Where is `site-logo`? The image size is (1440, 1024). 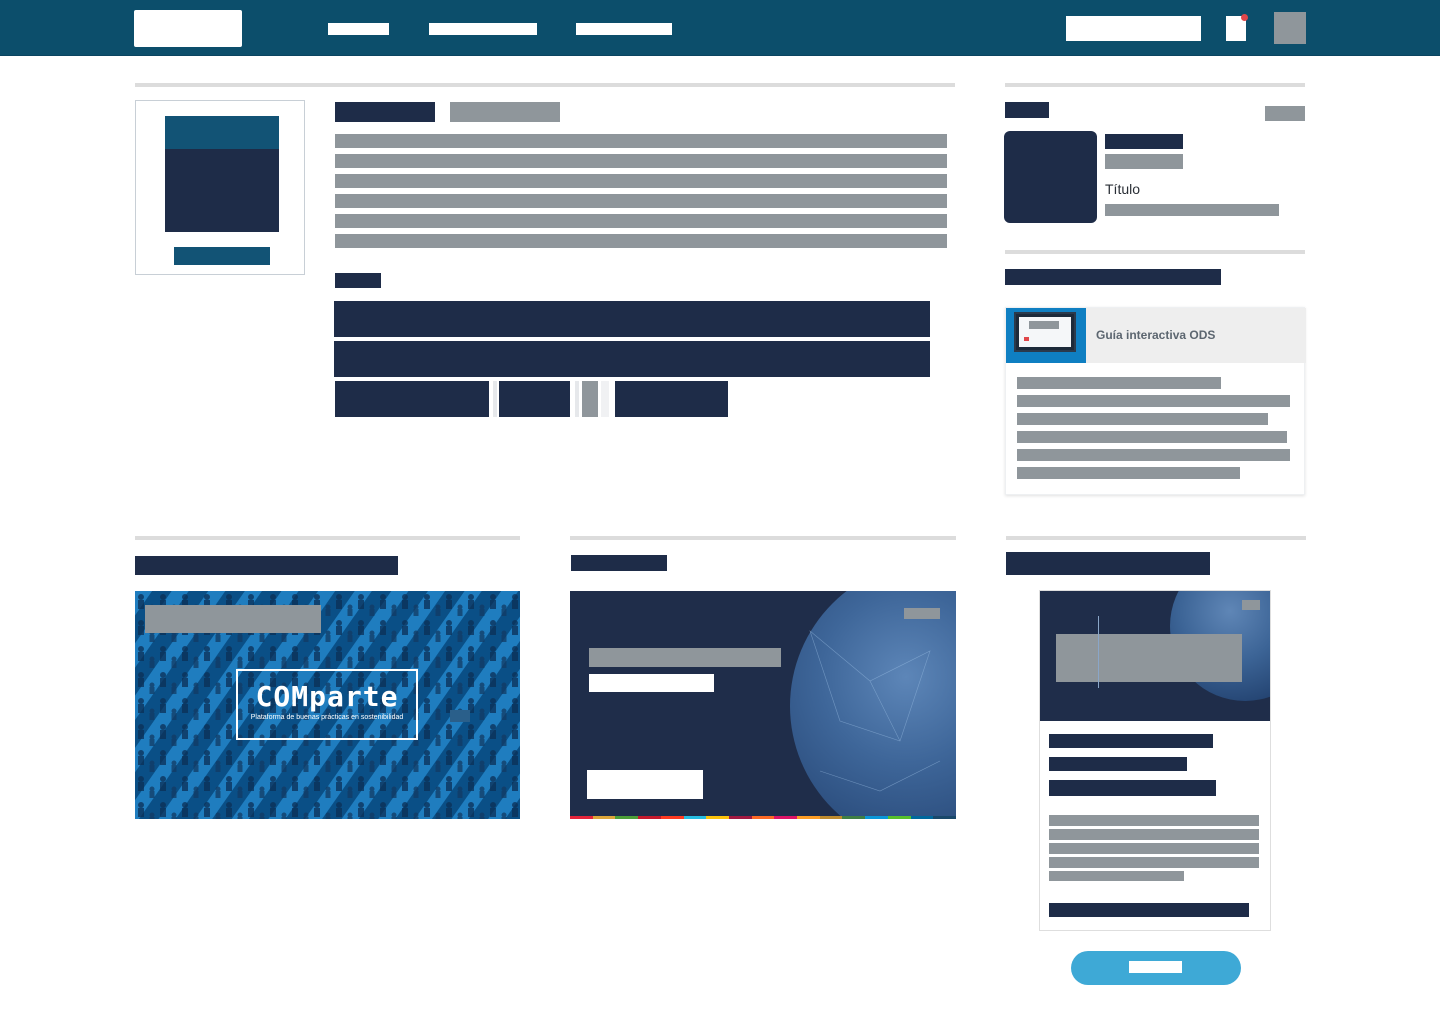 site-logo is located at coordinates (188, 28).